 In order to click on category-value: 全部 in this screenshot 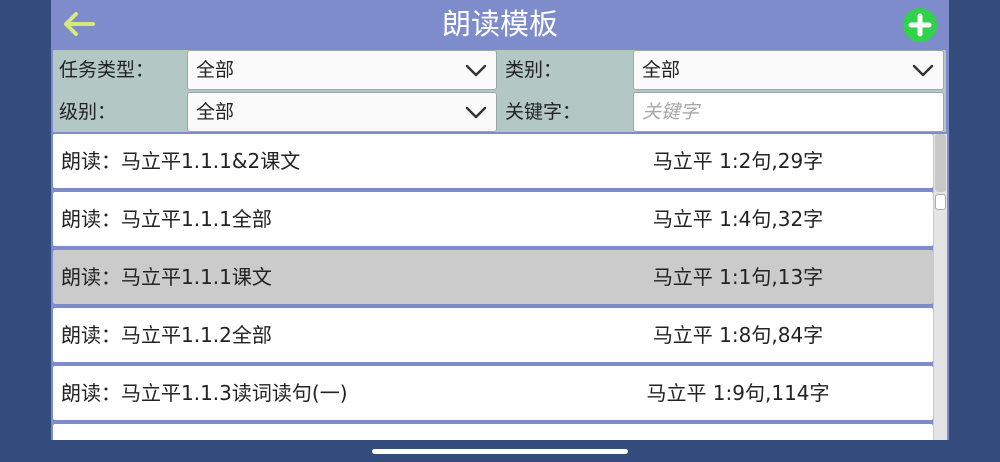, I will do `click(661, 70)`.